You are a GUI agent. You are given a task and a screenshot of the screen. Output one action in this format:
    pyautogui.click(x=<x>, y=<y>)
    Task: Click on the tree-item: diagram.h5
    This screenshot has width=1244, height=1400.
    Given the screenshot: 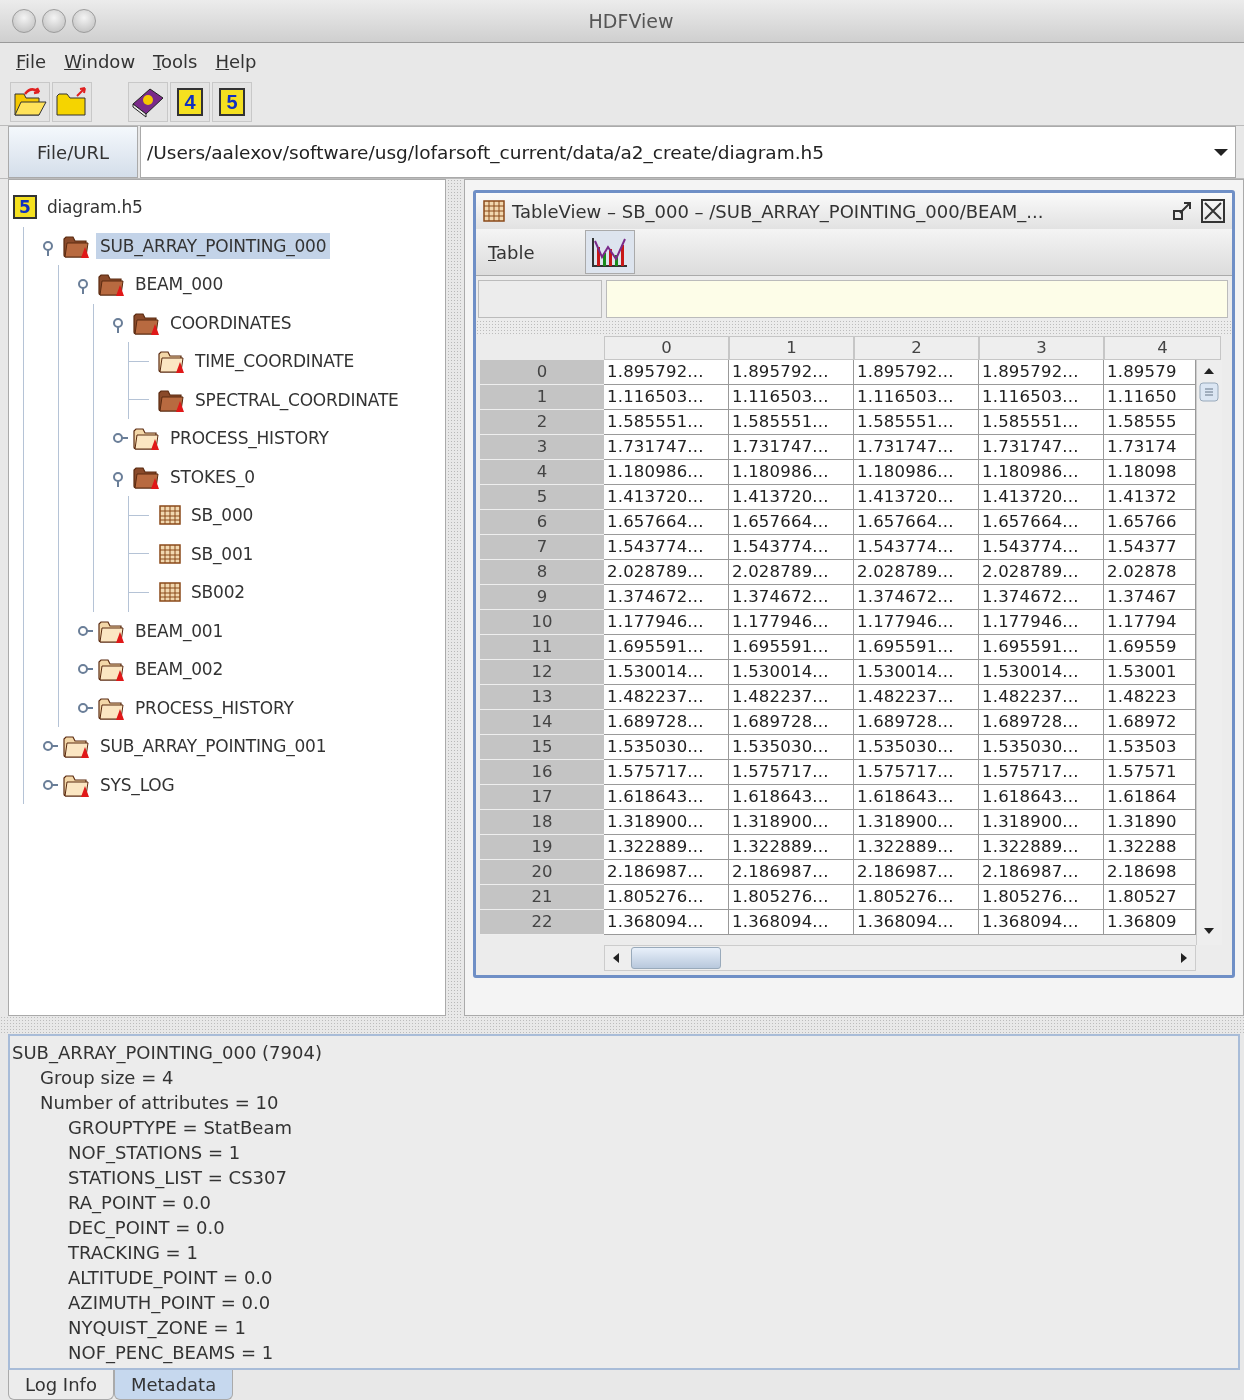 What is the action you would take?
    pyautogui.click(x=95, y=207)
    